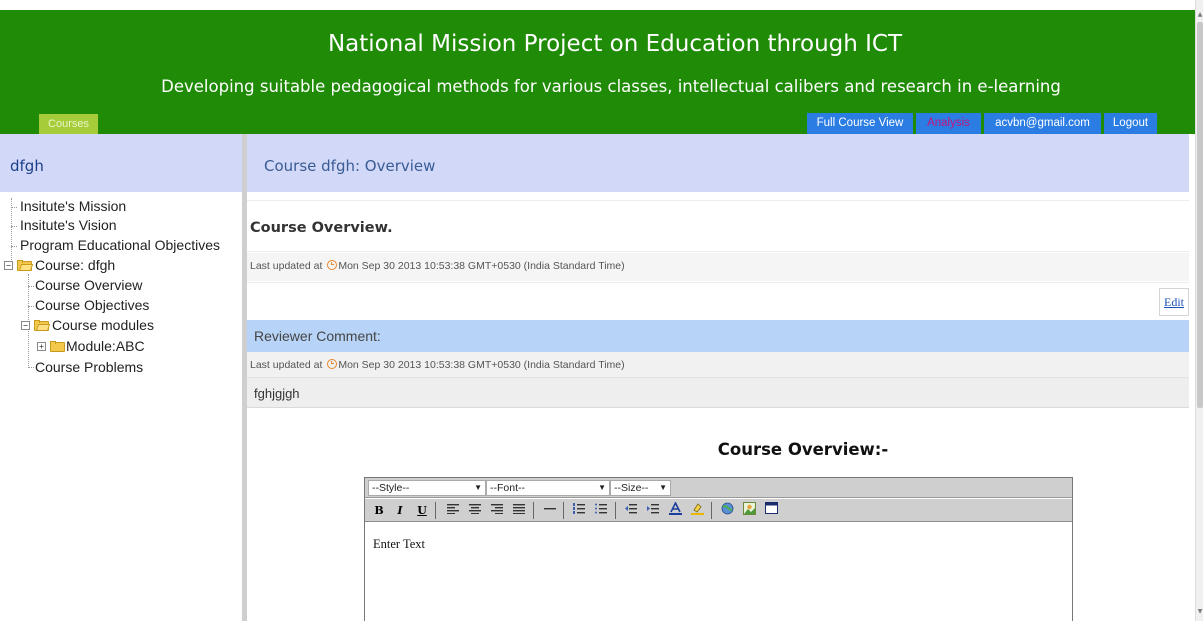  Describe the element at coordinates (379, 510) in the screenshot. I see `bold-button: B` at that location.